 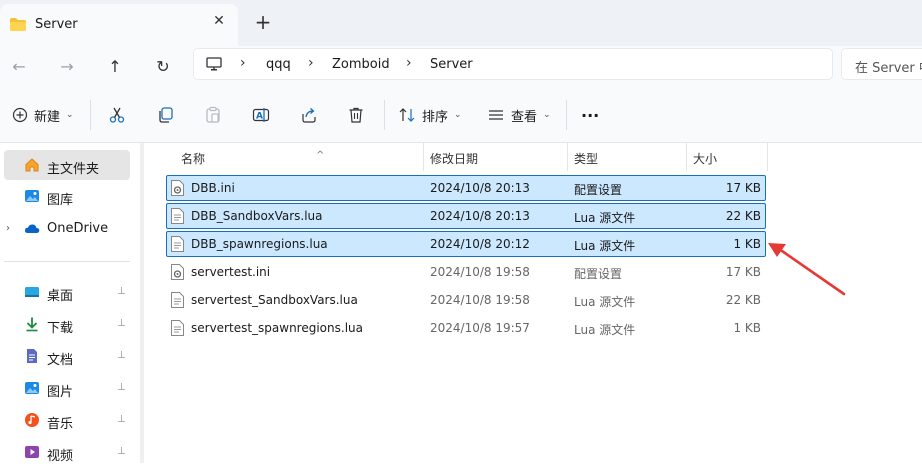 I want to click on file-name: servertest.ini, so click(x=231, y=272).